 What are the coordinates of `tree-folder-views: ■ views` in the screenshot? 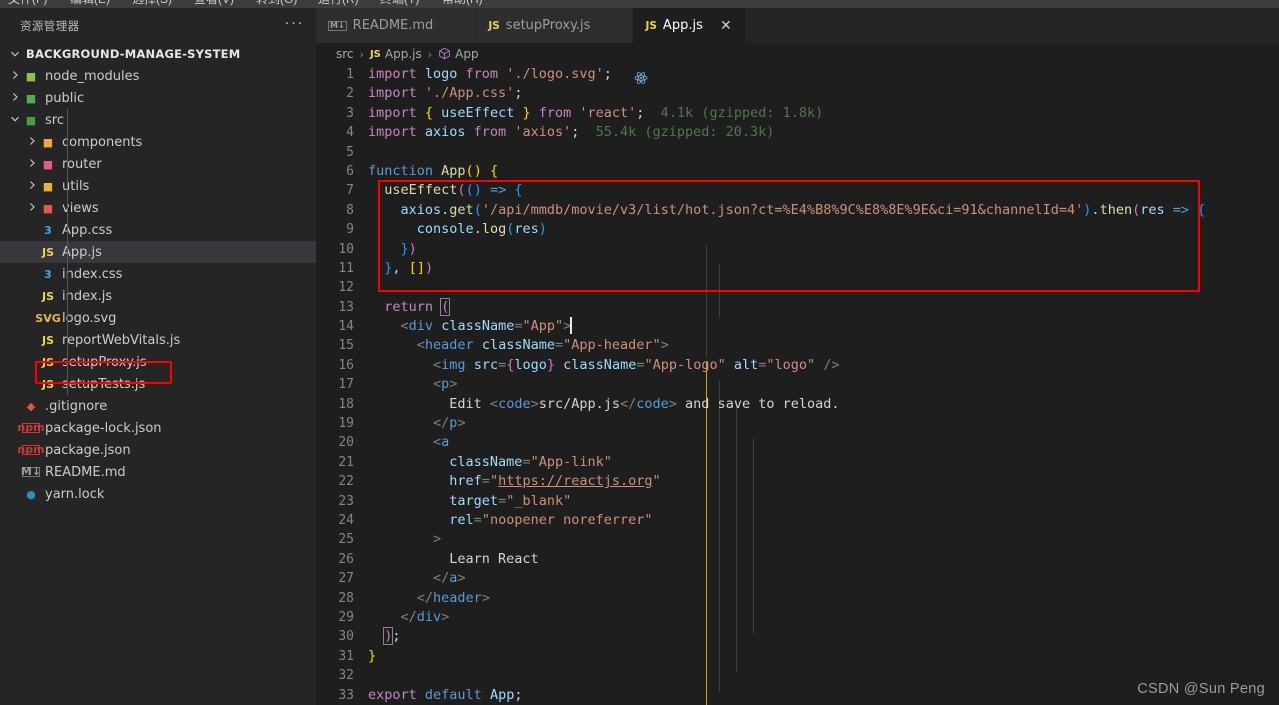 It's located at (158, 208).